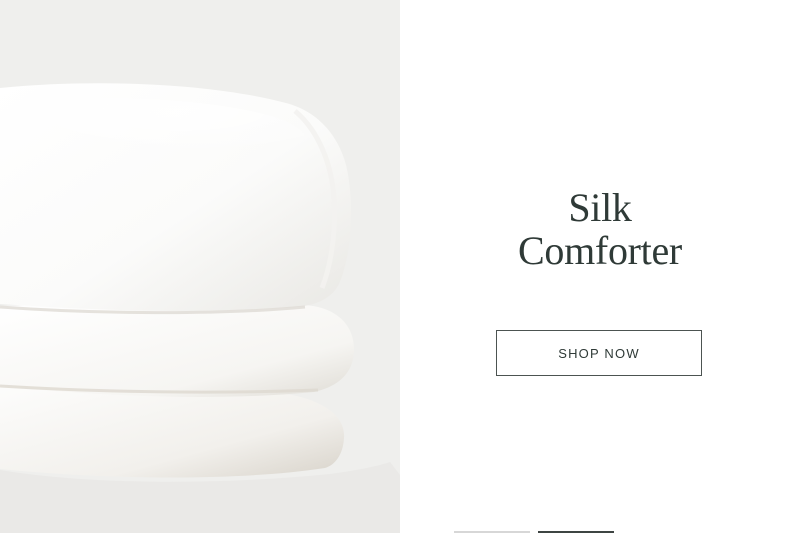 The image size is (800, 533). Describe the element at coordinates (177, 350) in the screenshot. I see `comforter-middle-fold` at that location.